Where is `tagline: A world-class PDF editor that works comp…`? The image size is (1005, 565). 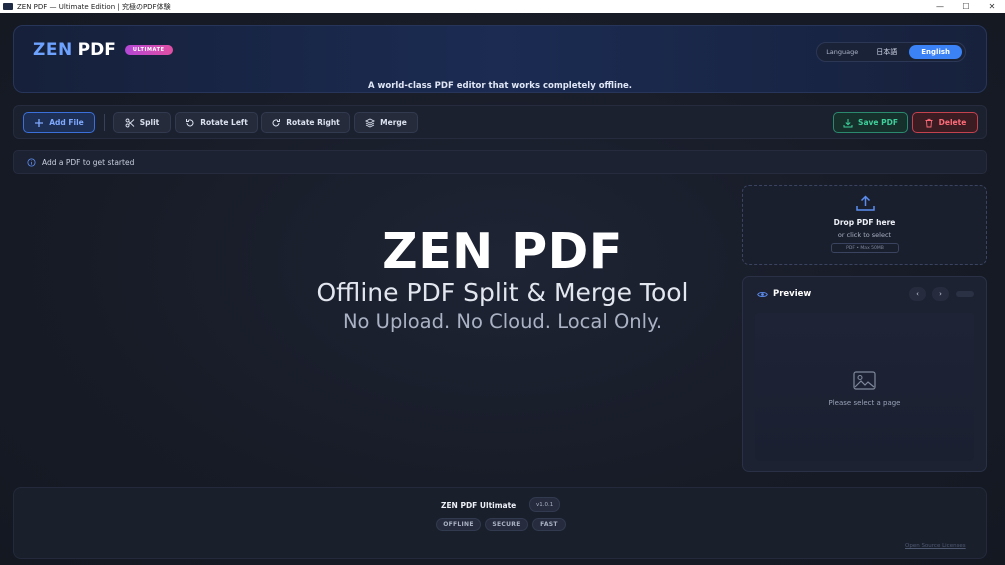
tagline: A world-class PDF editor that works comp… is located at coordinates (500, 86).